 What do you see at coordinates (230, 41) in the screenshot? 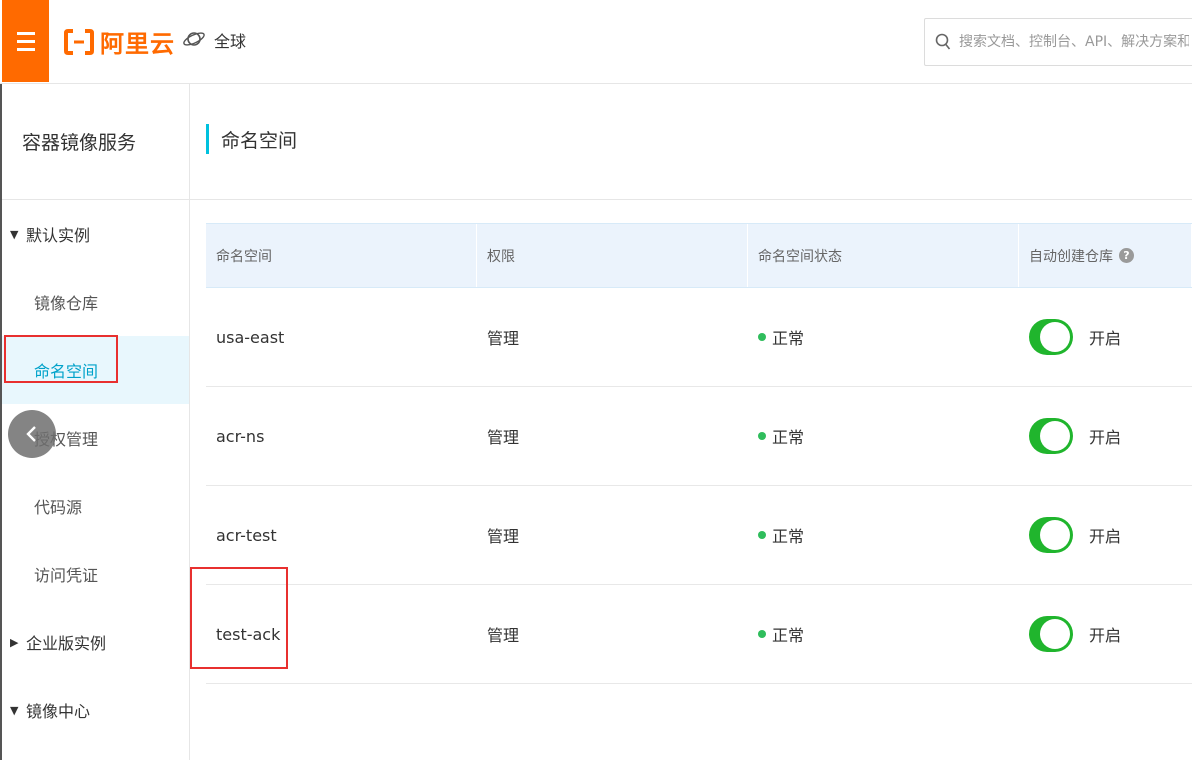
I see `region-label: 全球` at bounding box center [230, 41].